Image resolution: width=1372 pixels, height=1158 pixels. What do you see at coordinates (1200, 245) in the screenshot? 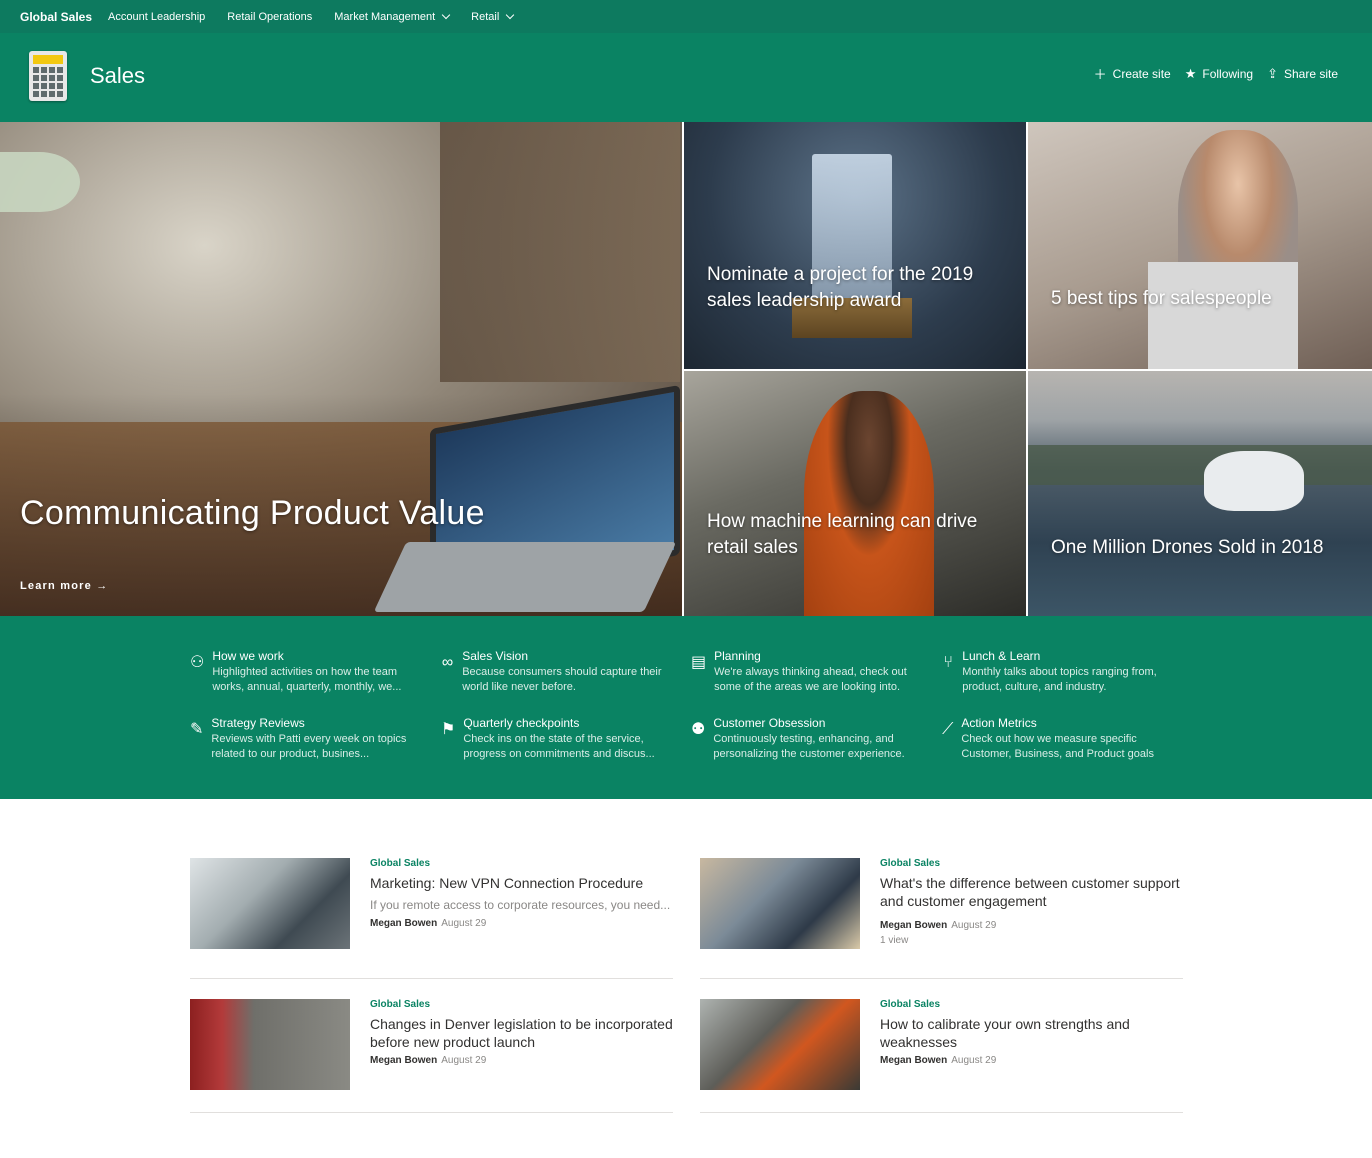
I see `hero-tile-tips: 5 best tips for salespeople` at bounding box center [1200, 245].